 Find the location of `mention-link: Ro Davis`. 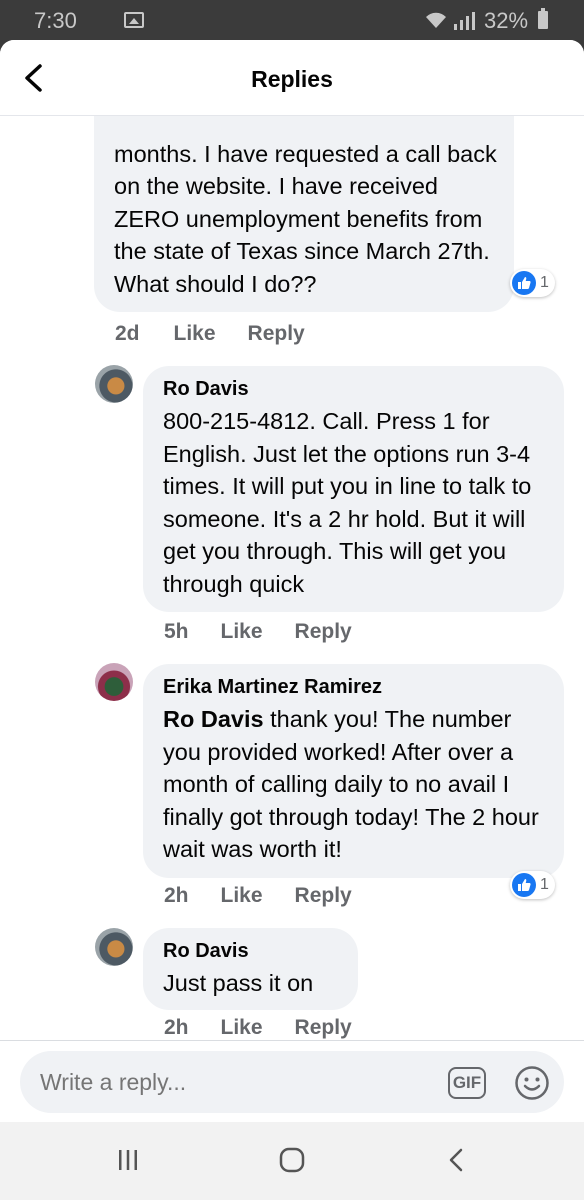

mention-link: Ro Davis is located at coordinates (213, 719).